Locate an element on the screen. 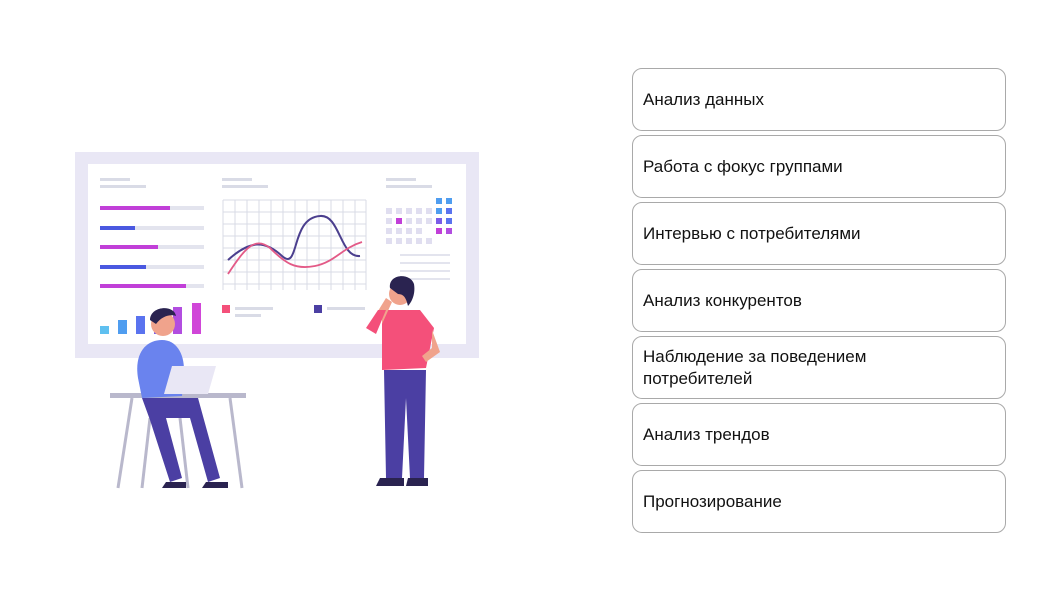 The image size is (1045, 605). list-item-competitor-analysis: Анализ конкурентов is located at coordinates (819, 300).